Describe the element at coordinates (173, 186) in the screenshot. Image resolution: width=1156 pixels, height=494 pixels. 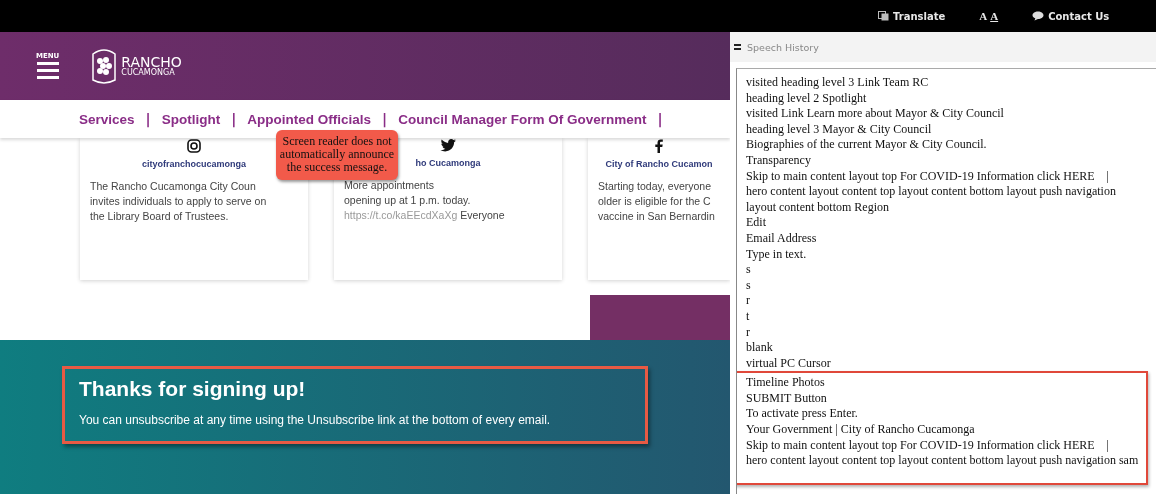
I see `post-text: The Rancho Cucamonga City Coun` at that location.